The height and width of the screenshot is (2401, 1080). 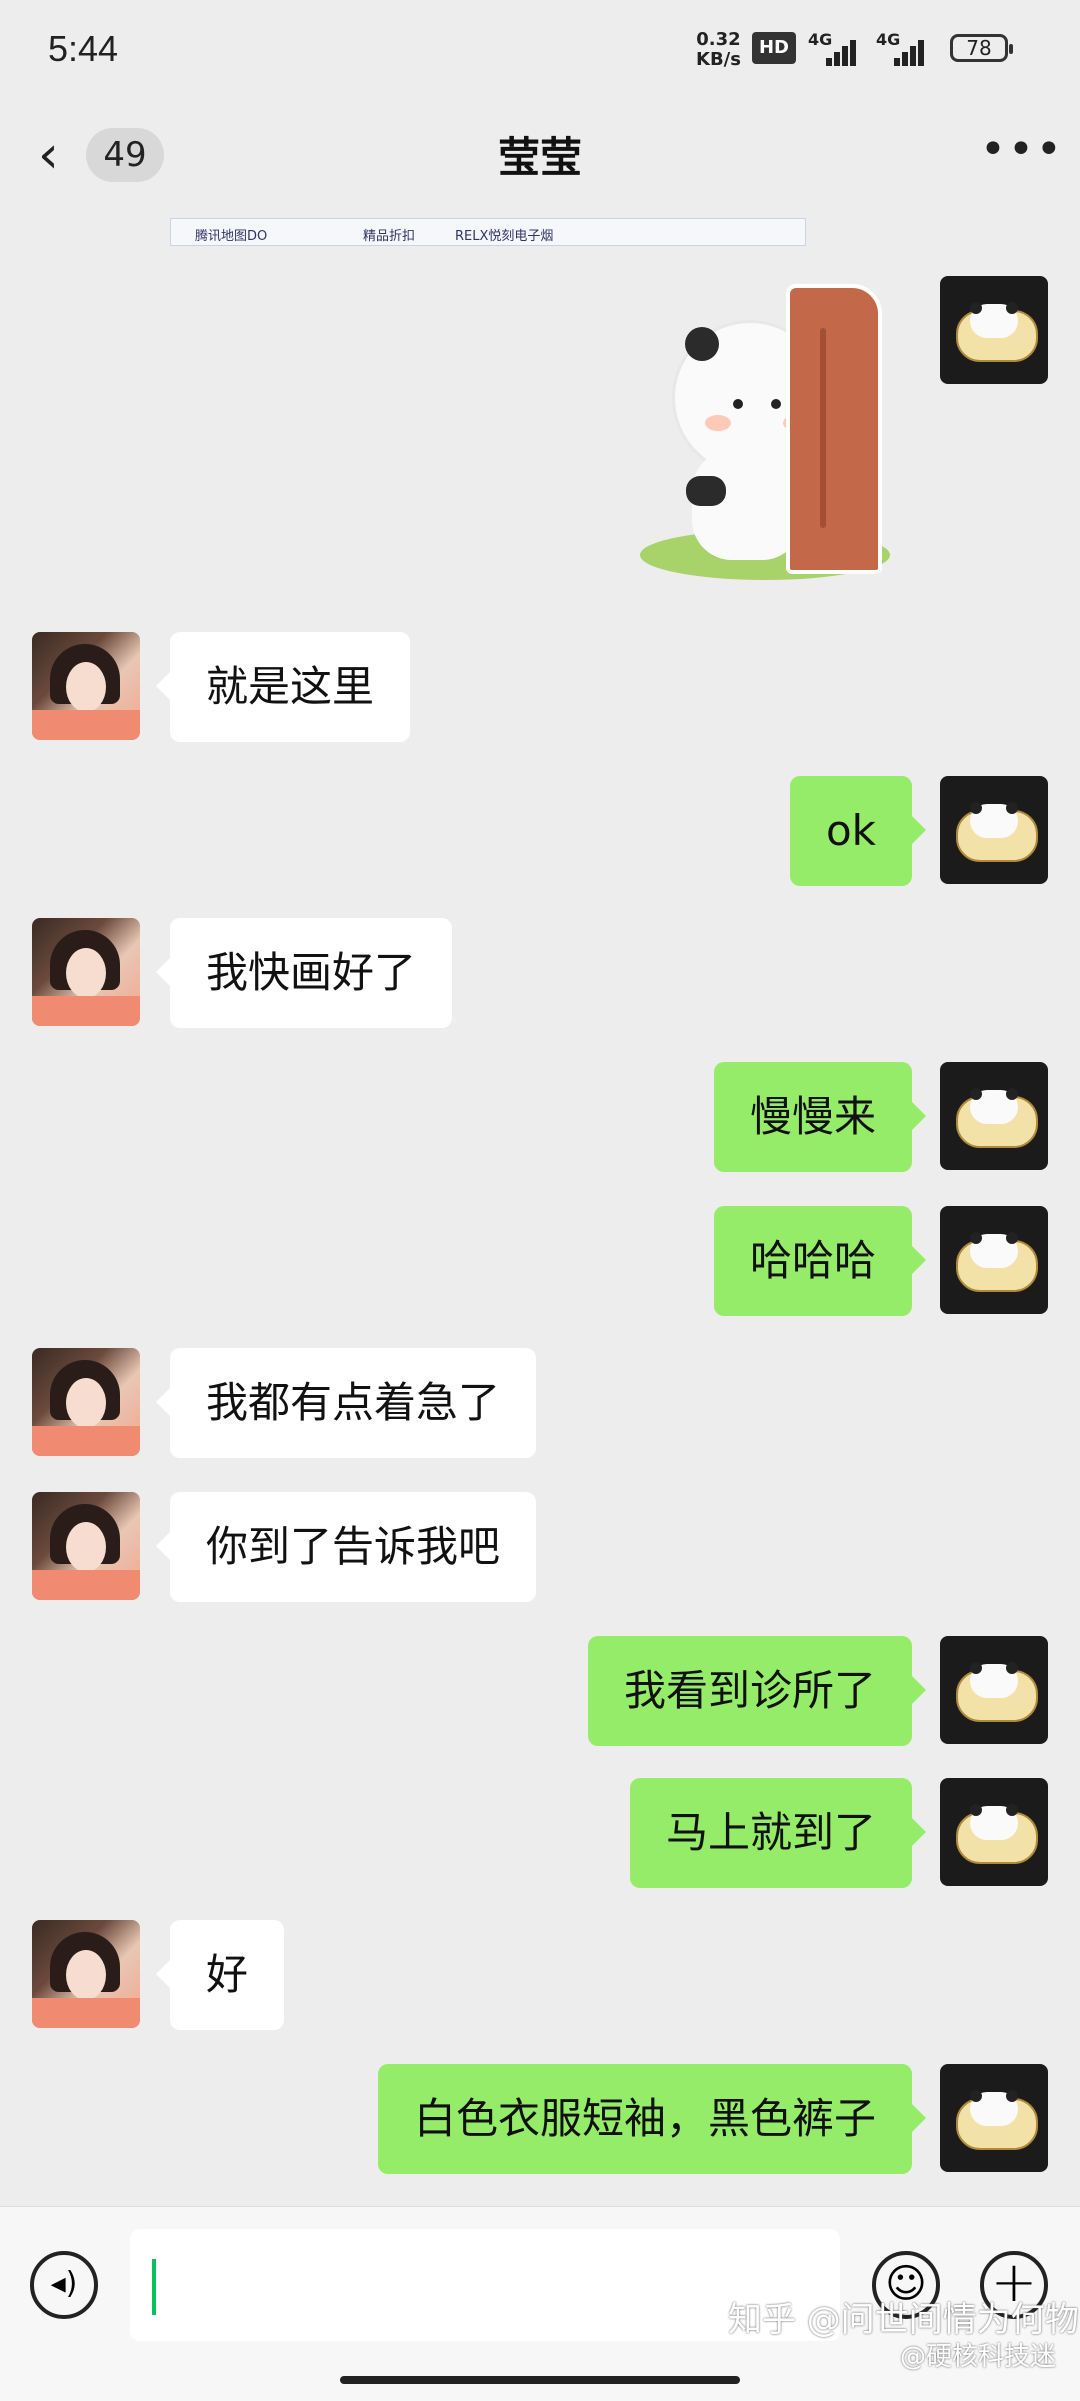 I want to click on message-bubble-outgoing: 马上就到了, so click(x=778, y=1833).